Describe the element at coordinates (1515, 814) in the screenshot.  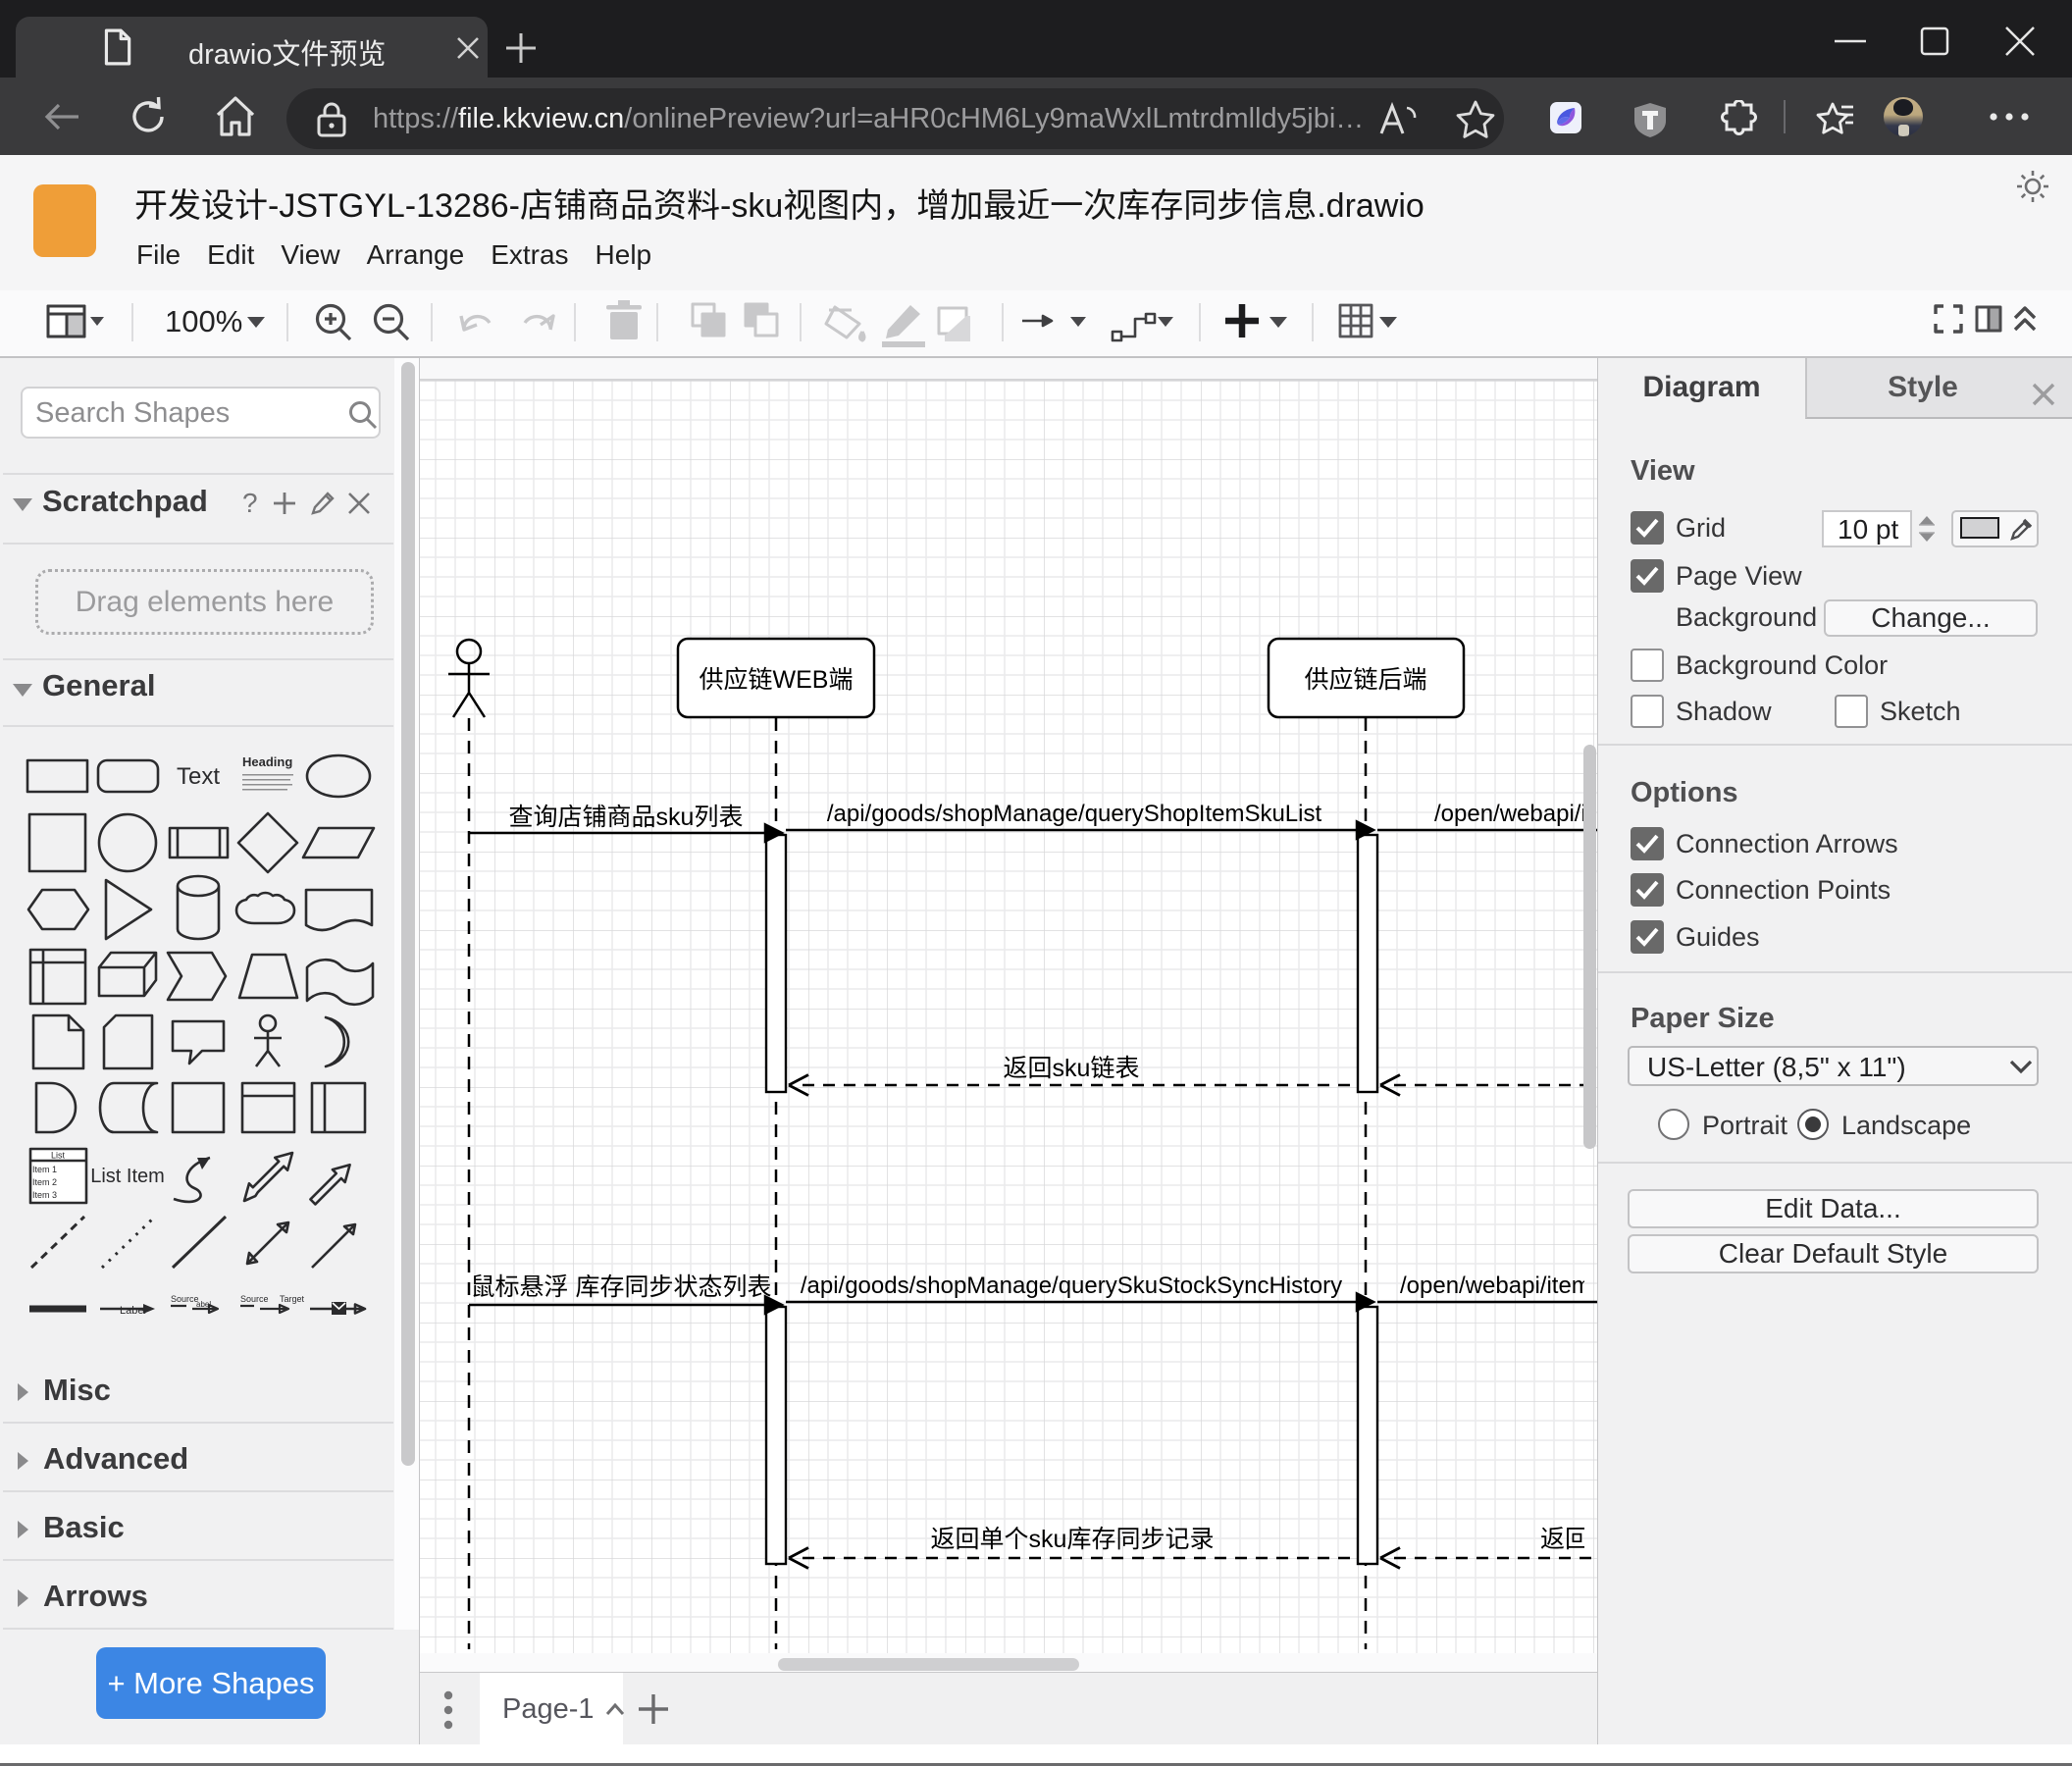
I see `svg-text: /open/webapi/item` at that location.